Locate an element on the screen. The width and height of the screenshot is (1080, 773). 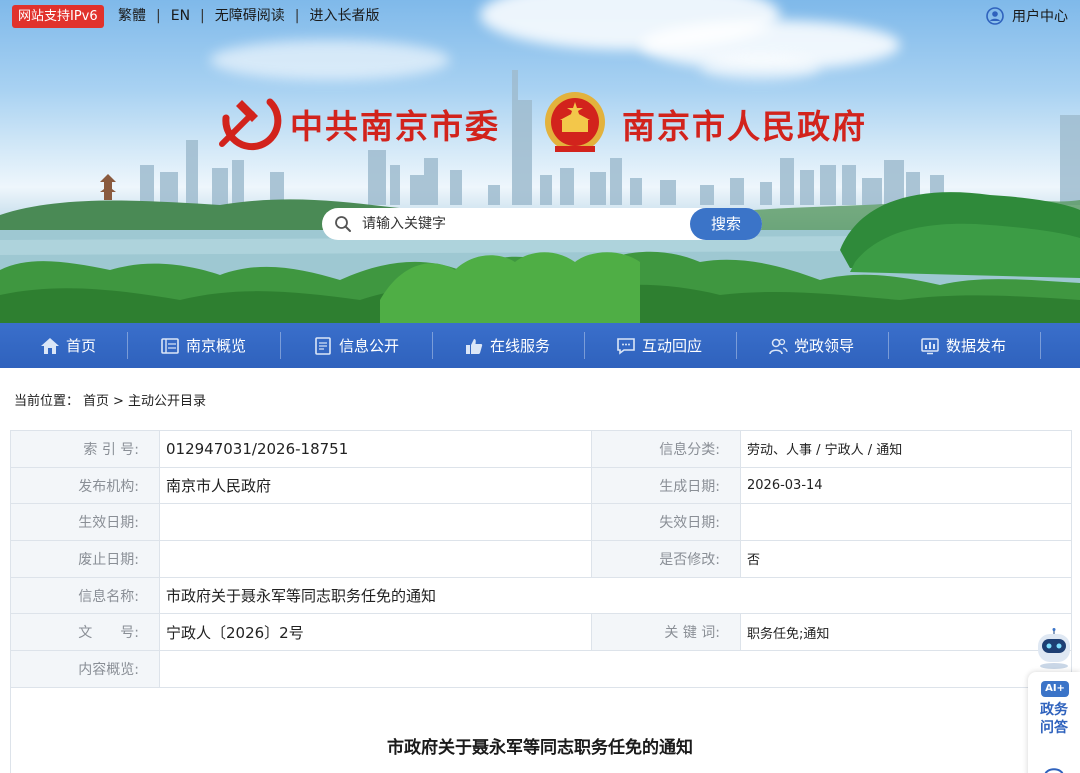
overview-icon is located at coordinates (170, 345).